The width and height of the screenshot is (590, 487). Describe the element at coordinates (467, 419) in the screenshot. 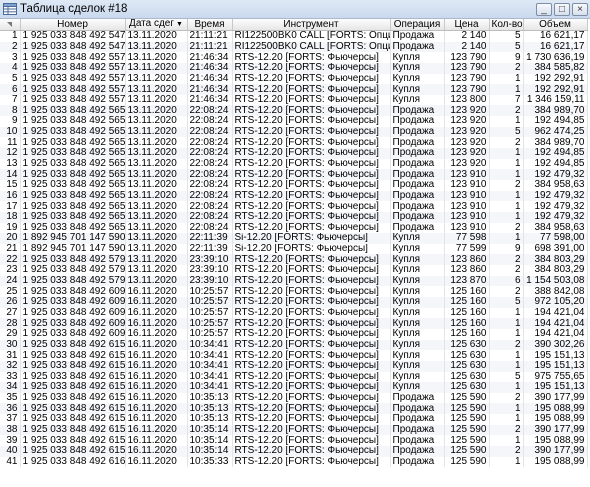

I see `price-cell: 125 590` at that location.